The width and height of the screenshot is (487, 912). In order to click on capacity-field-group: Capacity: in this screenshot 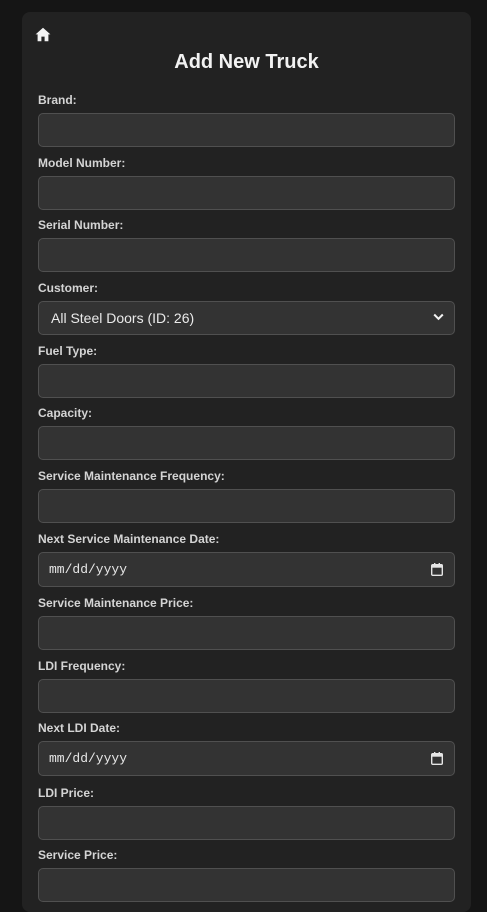, I will do `click(246, 433)`.